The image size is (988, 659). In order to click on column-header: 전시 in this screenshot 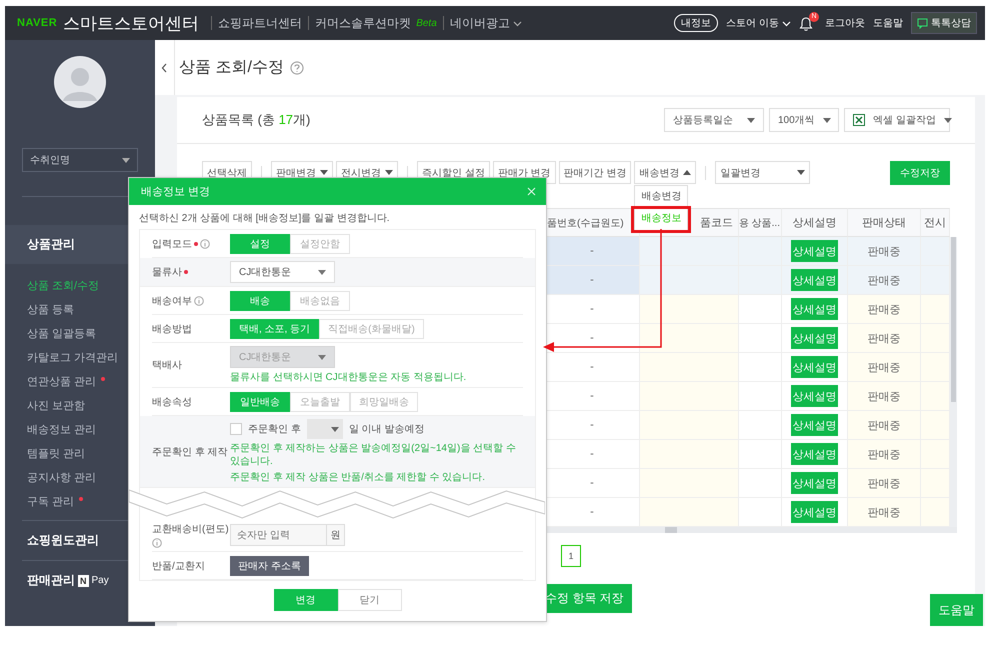, I will do `click(935, 222)`.